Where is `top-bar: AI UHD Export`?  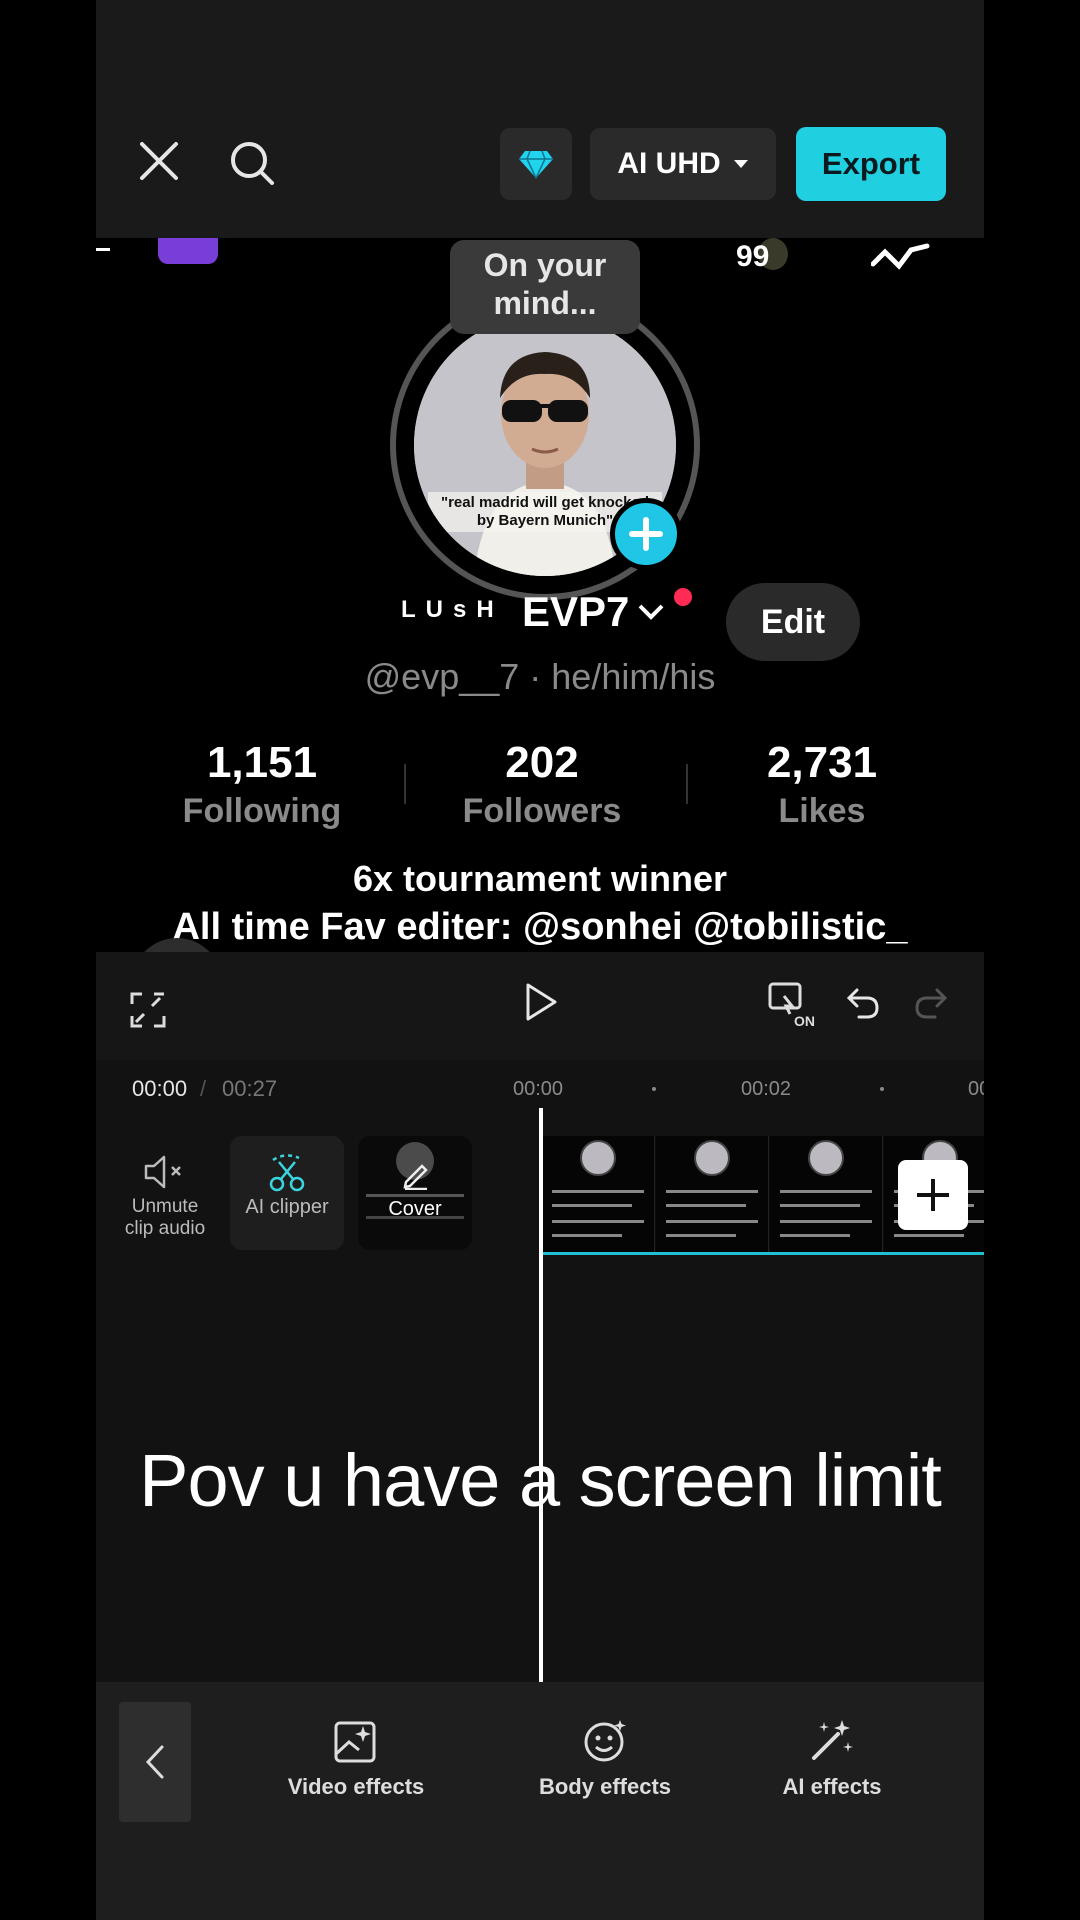
top-bar: AI UHD Export is located at coordinates (540, 119).